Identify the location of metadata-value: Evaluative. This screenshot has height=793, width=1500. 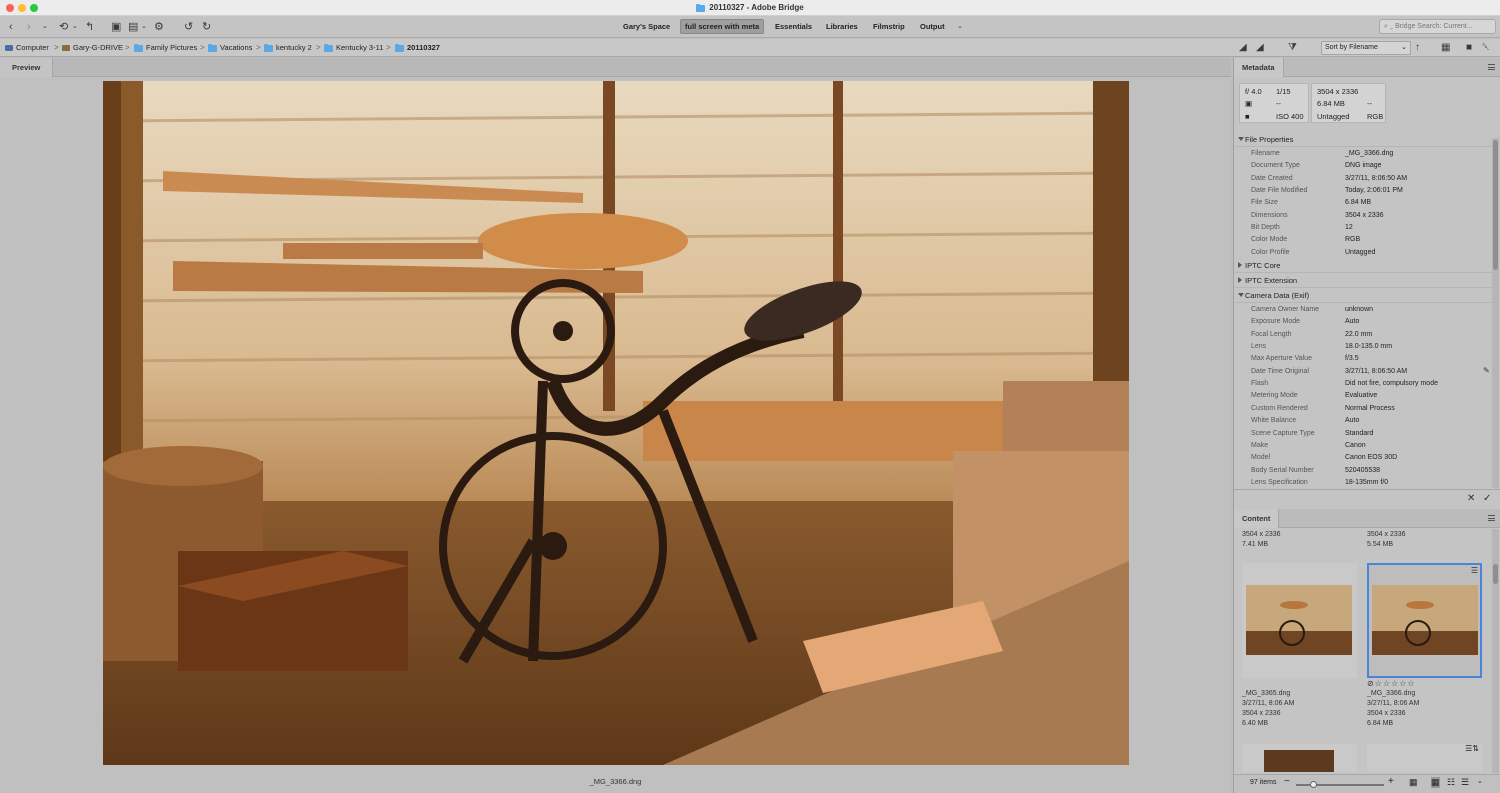
(1361, 396).